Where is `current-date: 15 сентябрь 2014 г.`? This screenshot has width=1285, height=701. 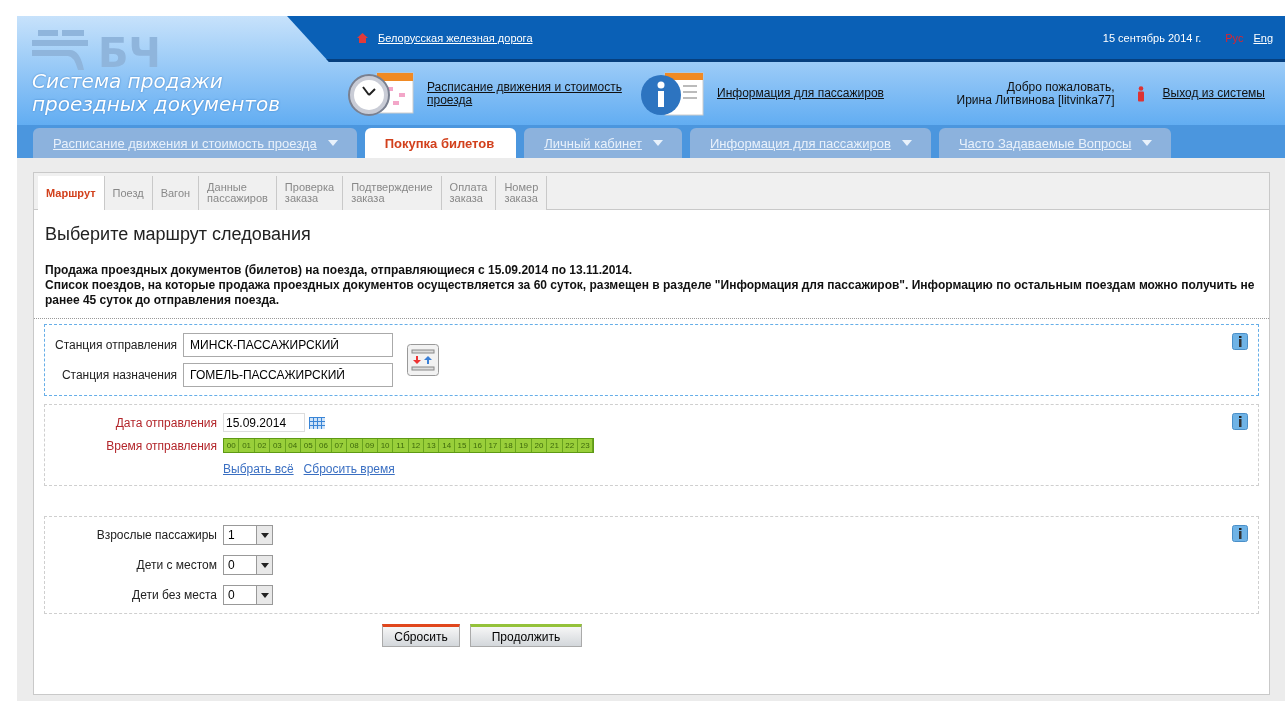
current-date: 15 сентябрь 2014 г. is located at coordinates (1152, 37).